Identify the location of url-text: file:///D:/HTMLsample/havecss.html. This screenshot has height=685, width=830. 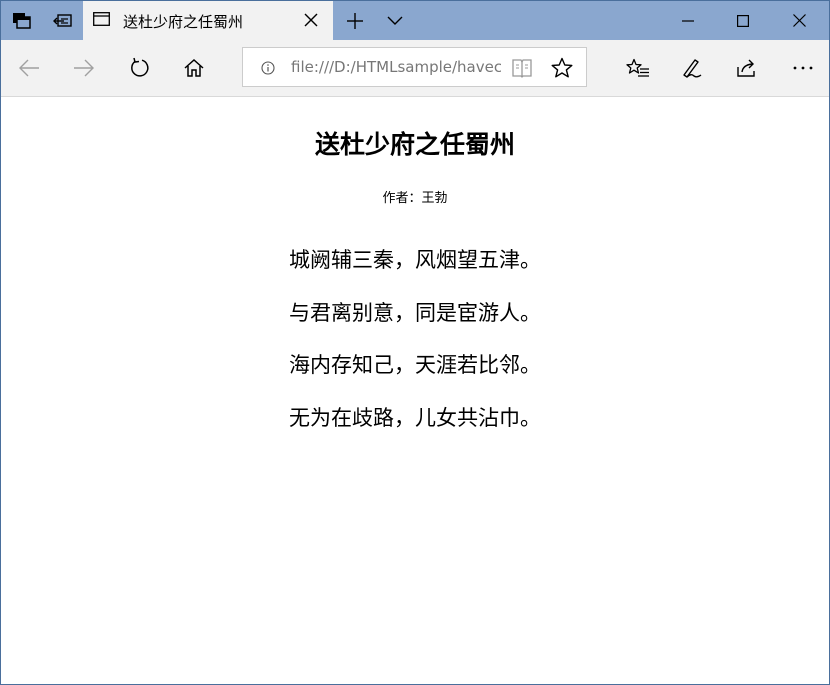
(396, 67).